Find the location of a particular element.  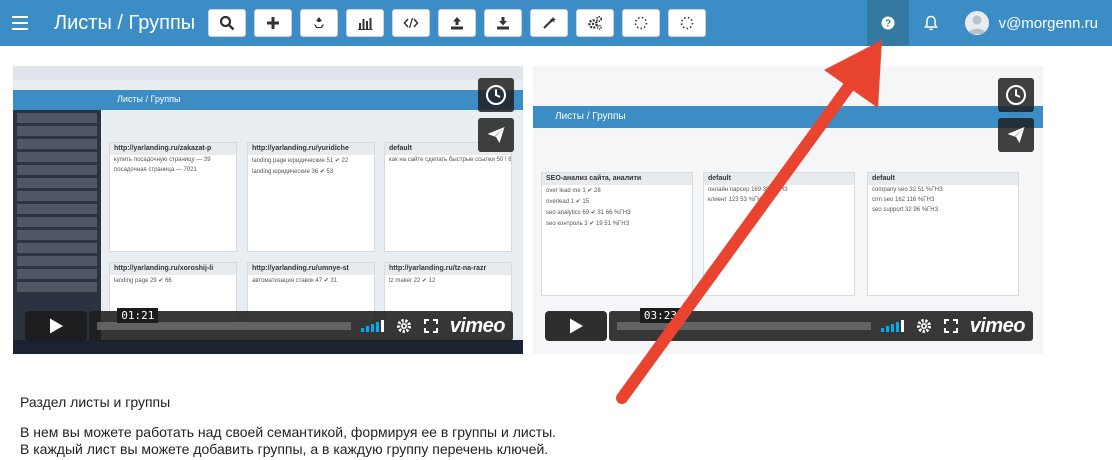

magic-button is located at coordinates (549, 23).